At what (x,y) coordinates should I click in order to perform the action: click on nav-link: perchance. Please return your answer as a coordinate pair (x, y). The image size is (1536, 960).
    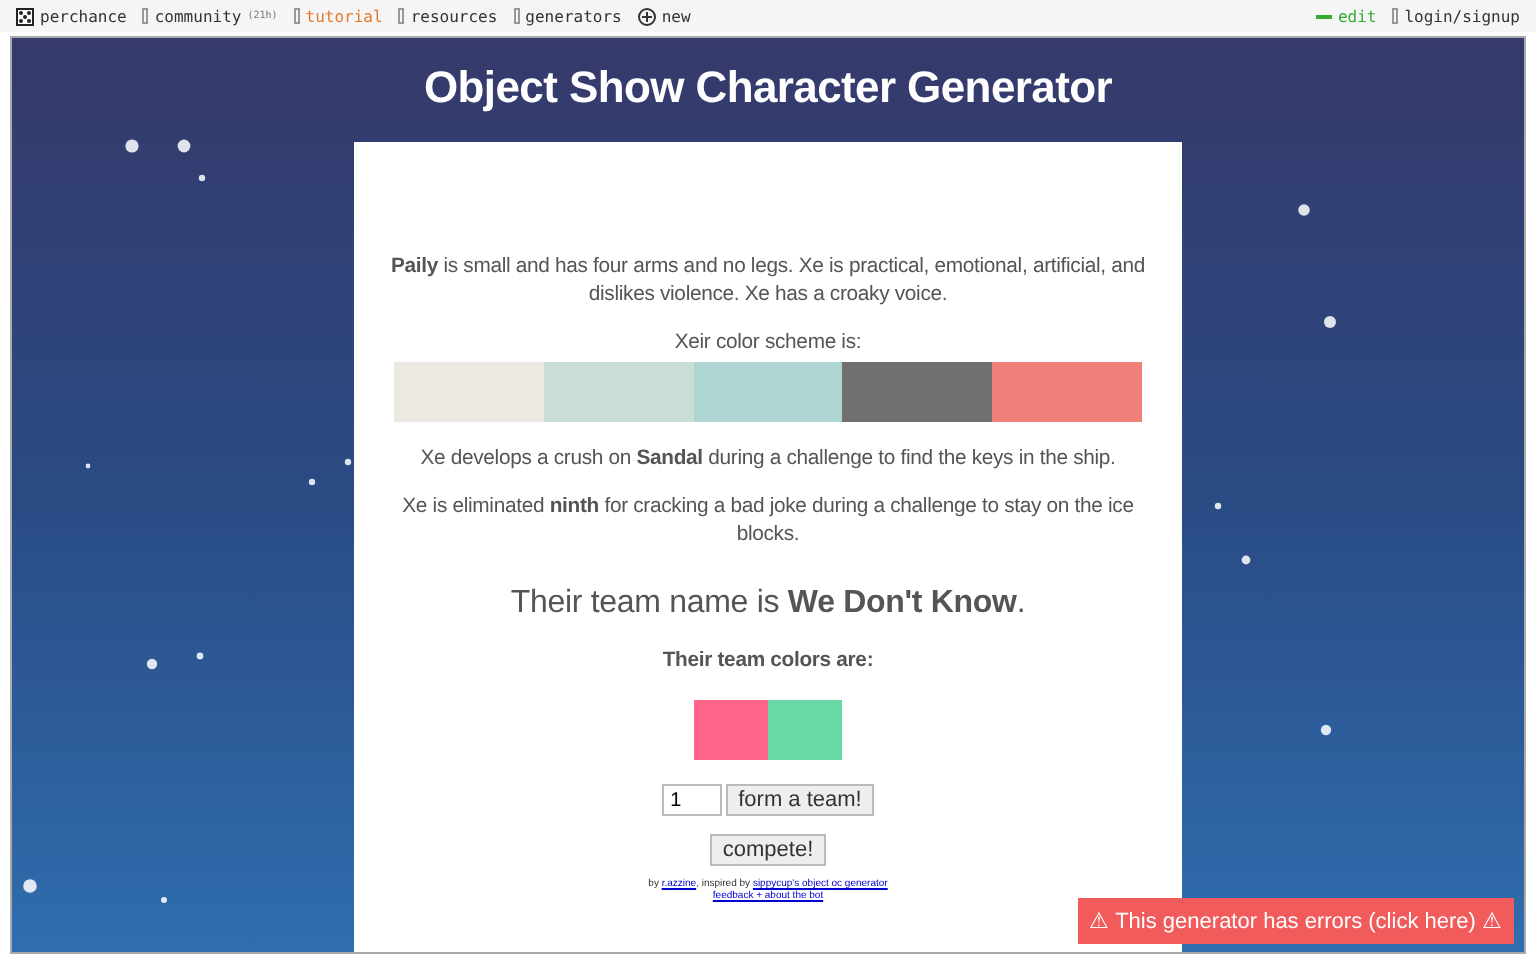
    Looking at the image, I should click on (83, 16).